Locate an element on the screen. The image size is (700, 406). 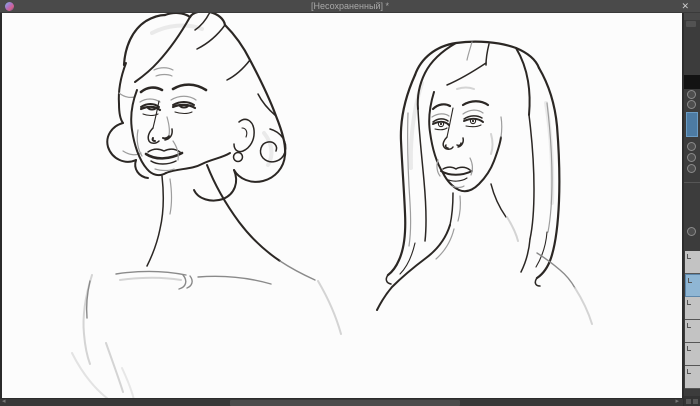
panel-button-edge is located at coordinates (691, 24).